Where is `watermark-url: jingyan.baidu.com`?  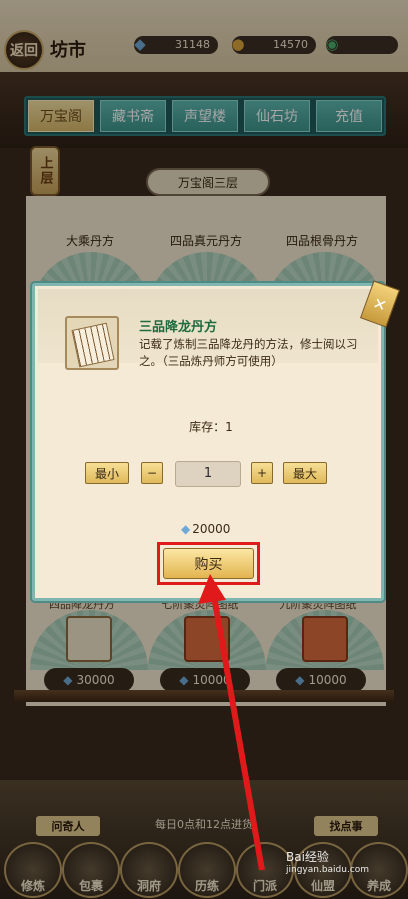 watermark-url: jingyan.baidu.com is located at coordinates (328, 870).